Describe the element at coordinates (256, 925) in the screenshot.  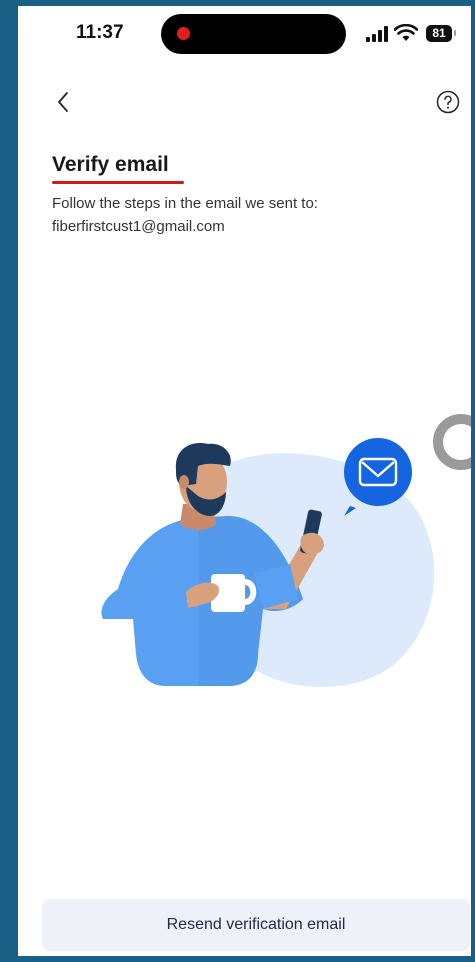
I see `resend-verification-button: Resend verification email` at that location.